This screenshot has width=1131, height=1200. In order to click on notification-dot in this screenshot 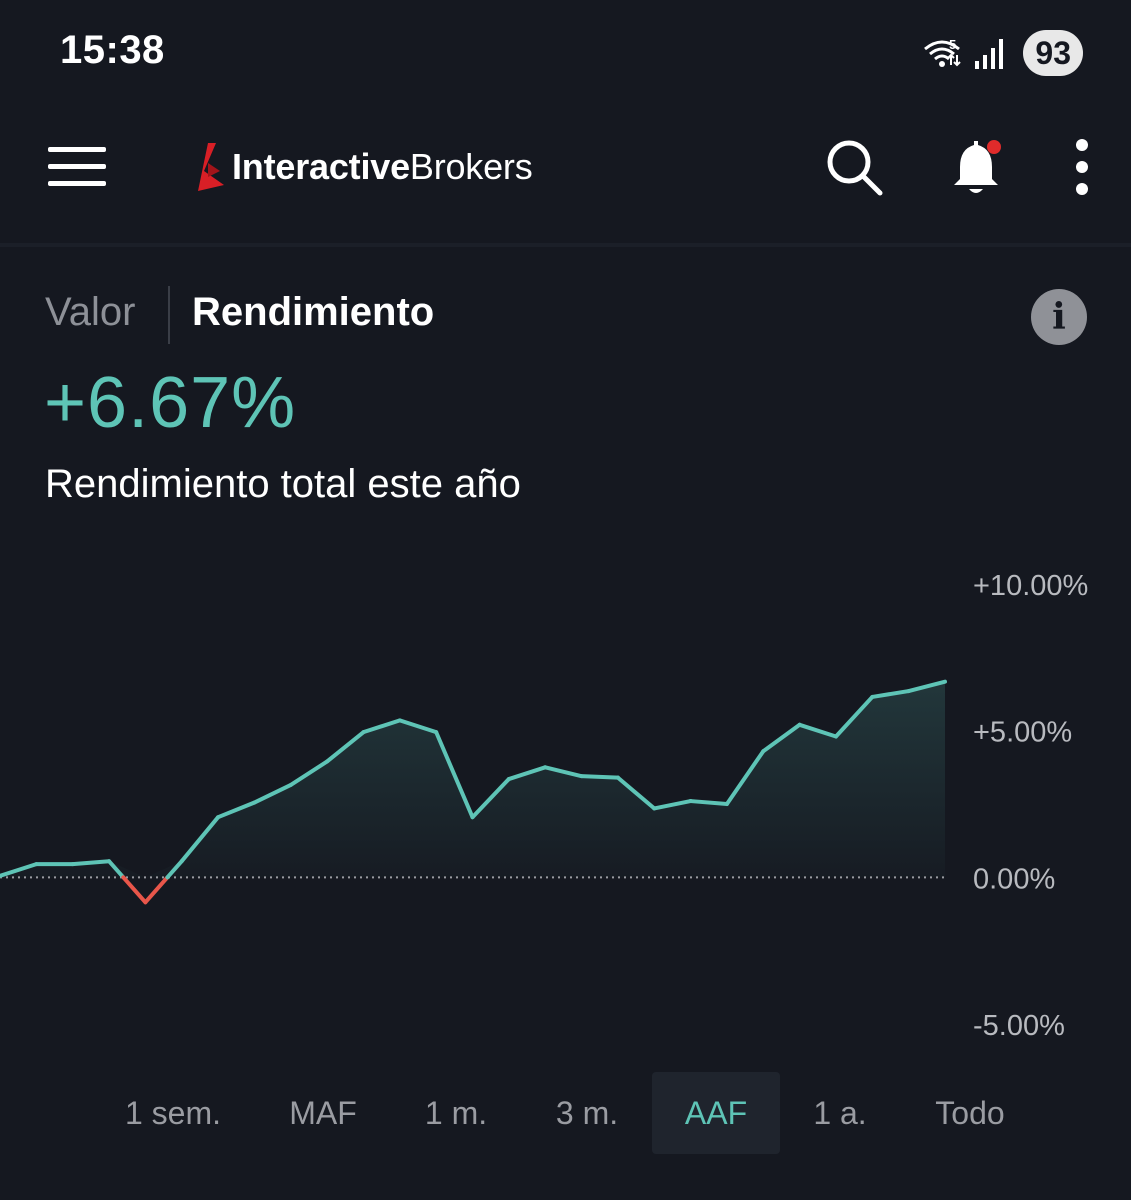, I will do `click(994, 147)`.